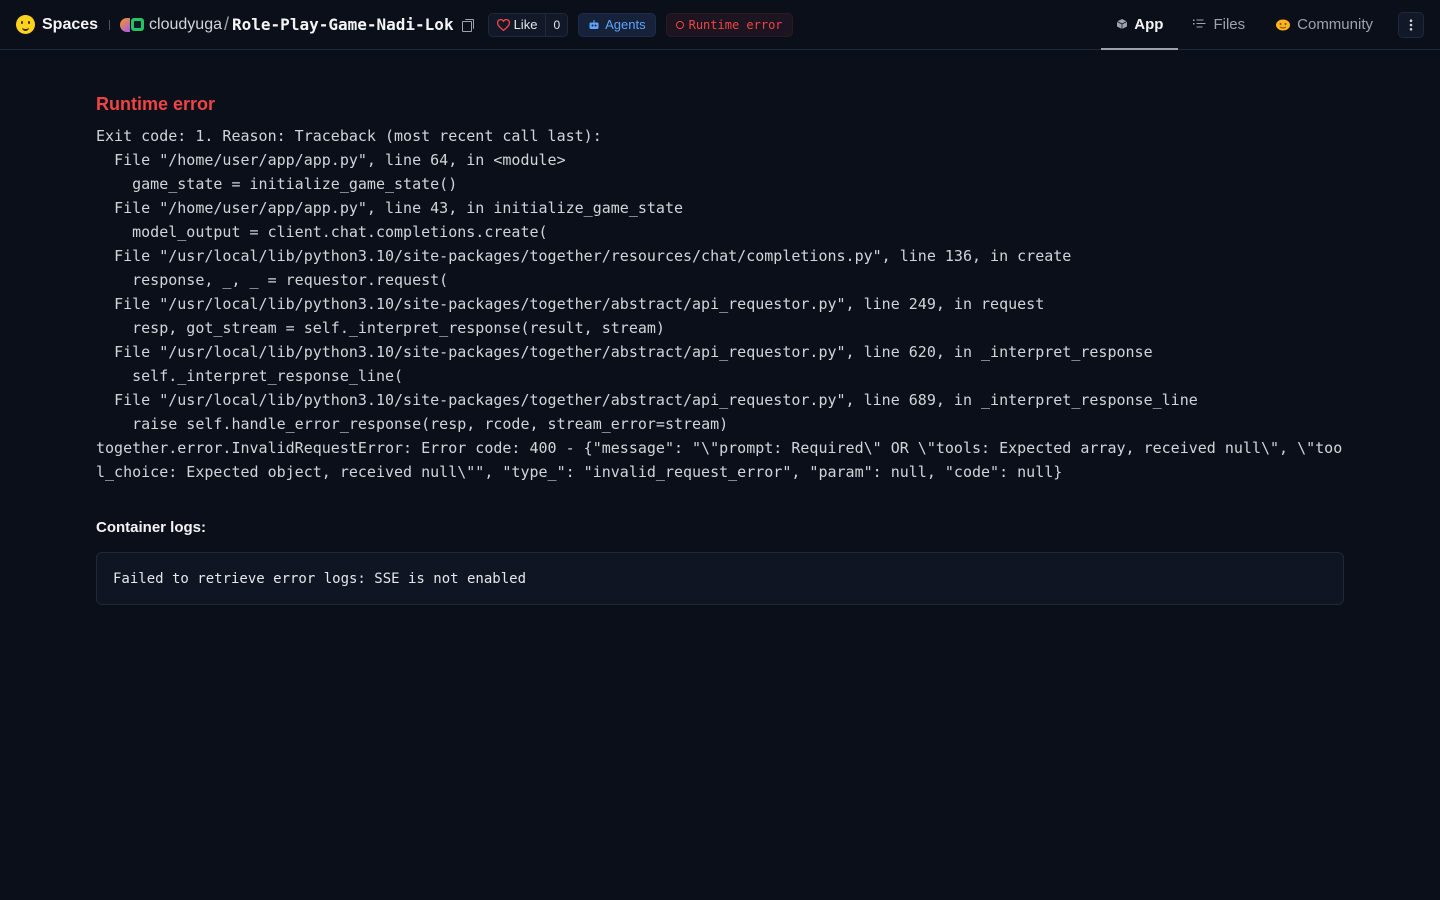 Image resolution: width=1440 pixels, height=900 pixels. I want to click on tab-files-label: Files, so click(1229, 24).